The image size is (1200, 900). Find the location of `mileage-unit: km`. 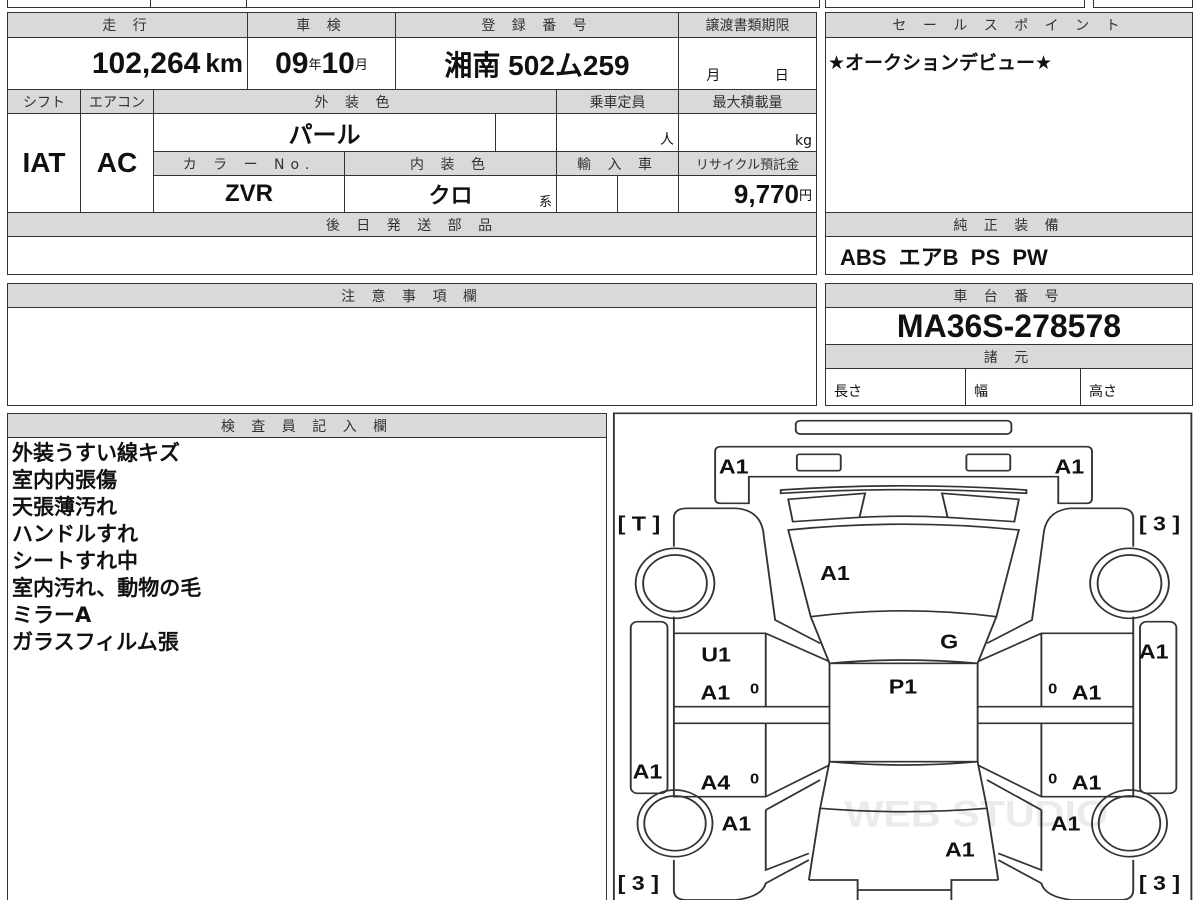

mileage-unit: km is located at coordinates (224, 63).